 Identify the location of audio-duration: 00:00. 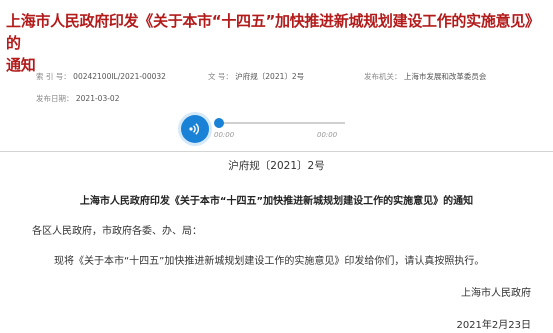
(327, 135).